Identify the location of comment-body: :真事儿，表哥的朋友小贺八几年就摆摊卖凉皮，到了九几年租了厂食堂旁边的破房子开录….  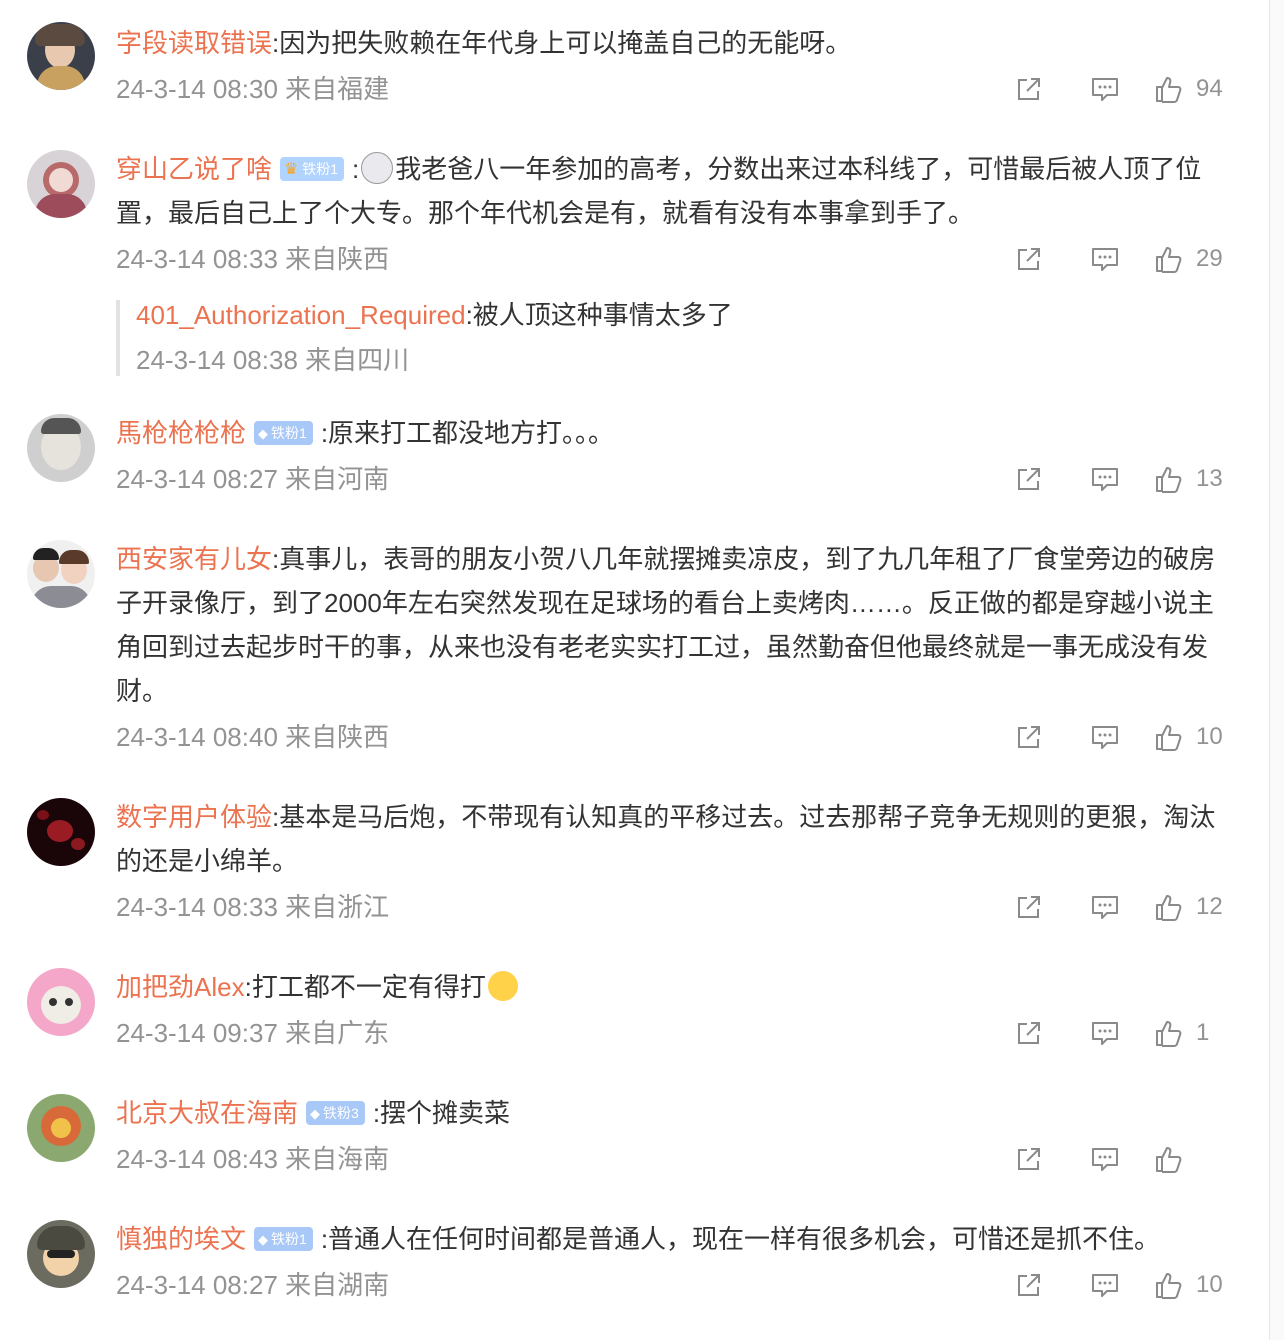
(666, 625).